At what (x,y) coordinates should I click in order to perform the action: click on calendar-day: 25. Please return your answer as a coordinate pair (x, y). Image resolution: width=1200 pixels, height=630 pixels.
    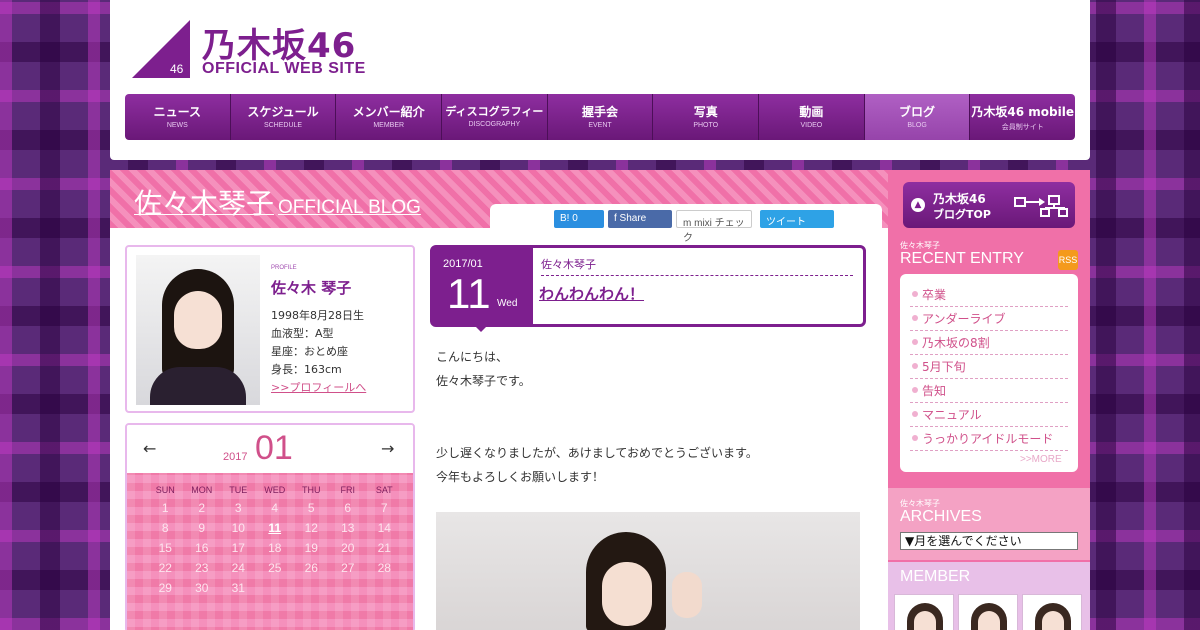
    Looking at the image, I should click on (275, 568).